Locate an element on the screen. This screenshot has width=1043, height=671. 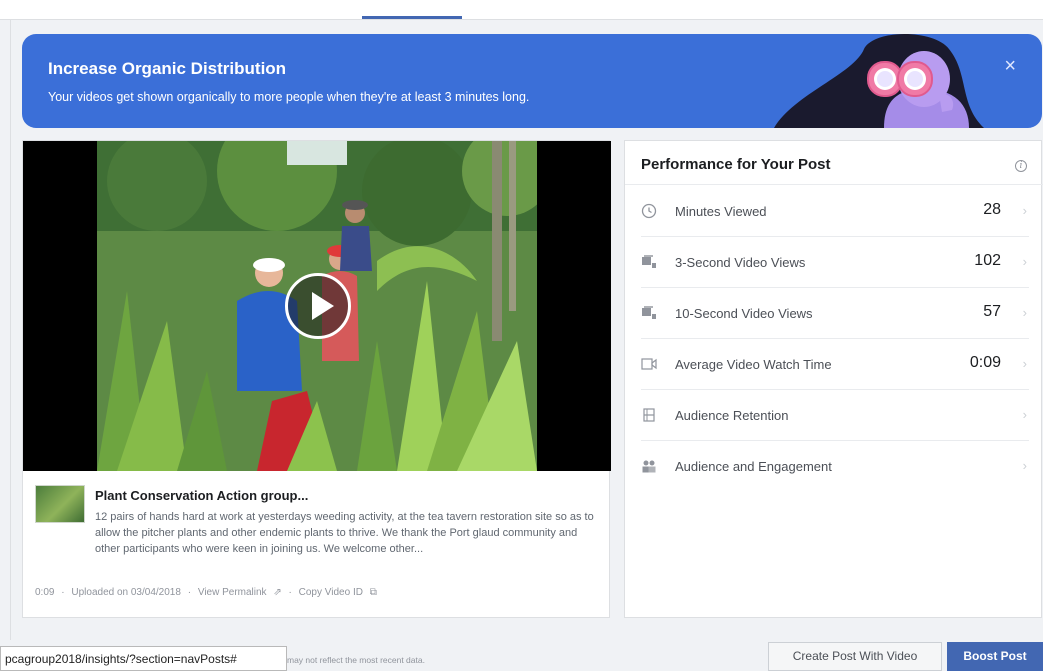
copy-icon: ⧉ is located at coordinates (373, 592).